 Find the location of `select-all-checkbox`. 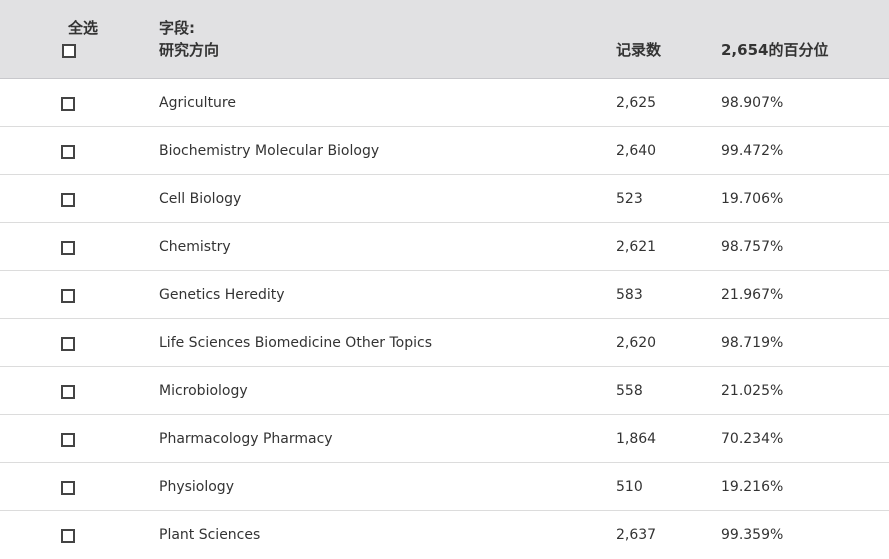

select-all-checkbox is located at coordinates (69, 51).